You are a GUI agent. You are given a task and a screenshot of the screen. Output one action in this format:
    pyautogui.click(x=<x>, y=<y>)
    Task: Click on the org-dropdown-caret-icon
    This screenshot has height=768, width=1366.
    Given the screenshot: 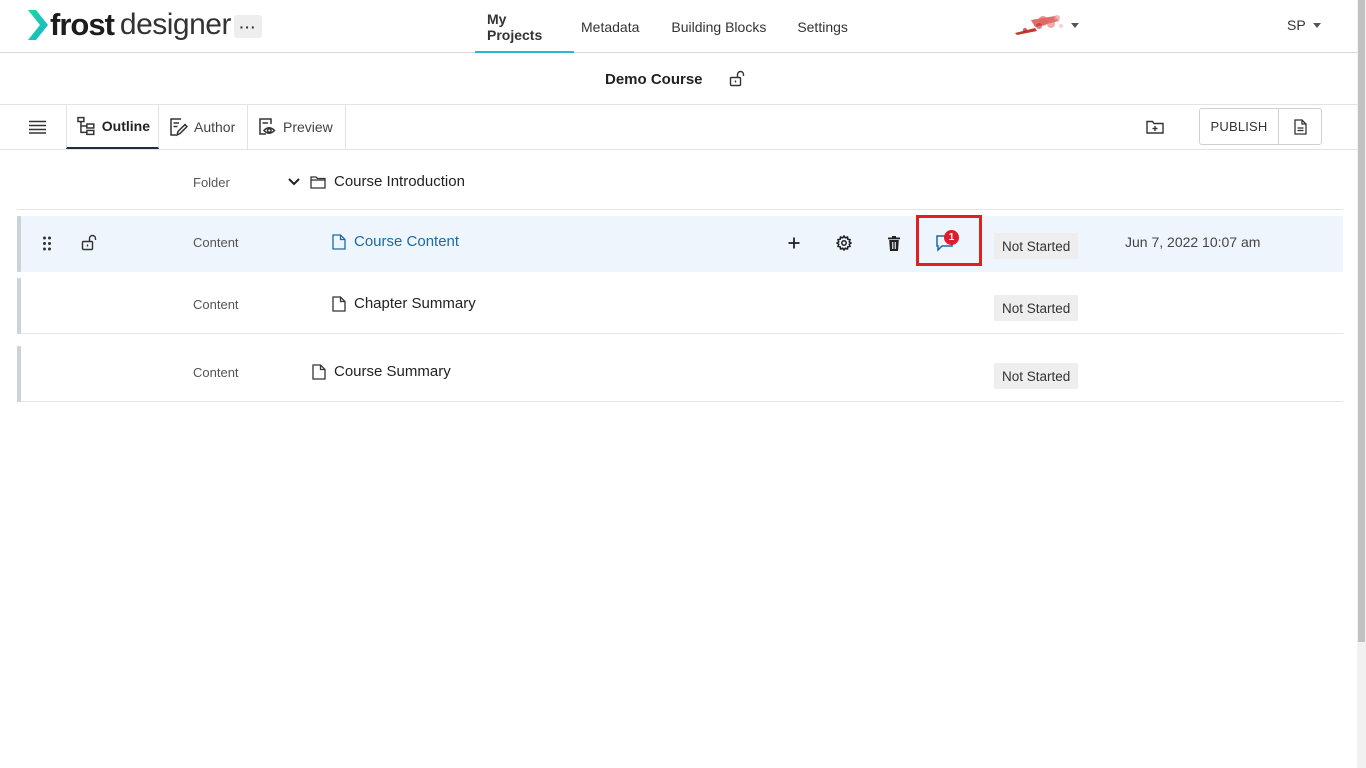 What is the action you would take?
    pyautogui.click(x=1075, y=25)
    